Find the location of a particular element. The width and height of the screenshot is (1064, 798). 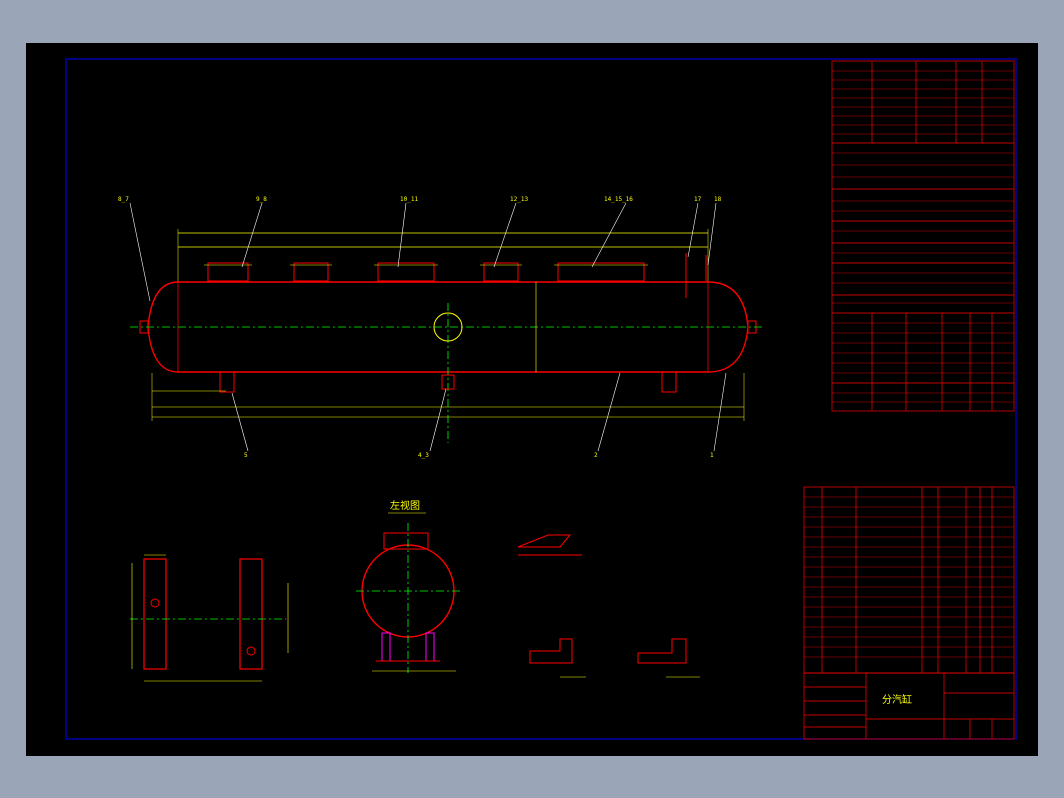

support-detail-view is located at coordinates (209, 618).